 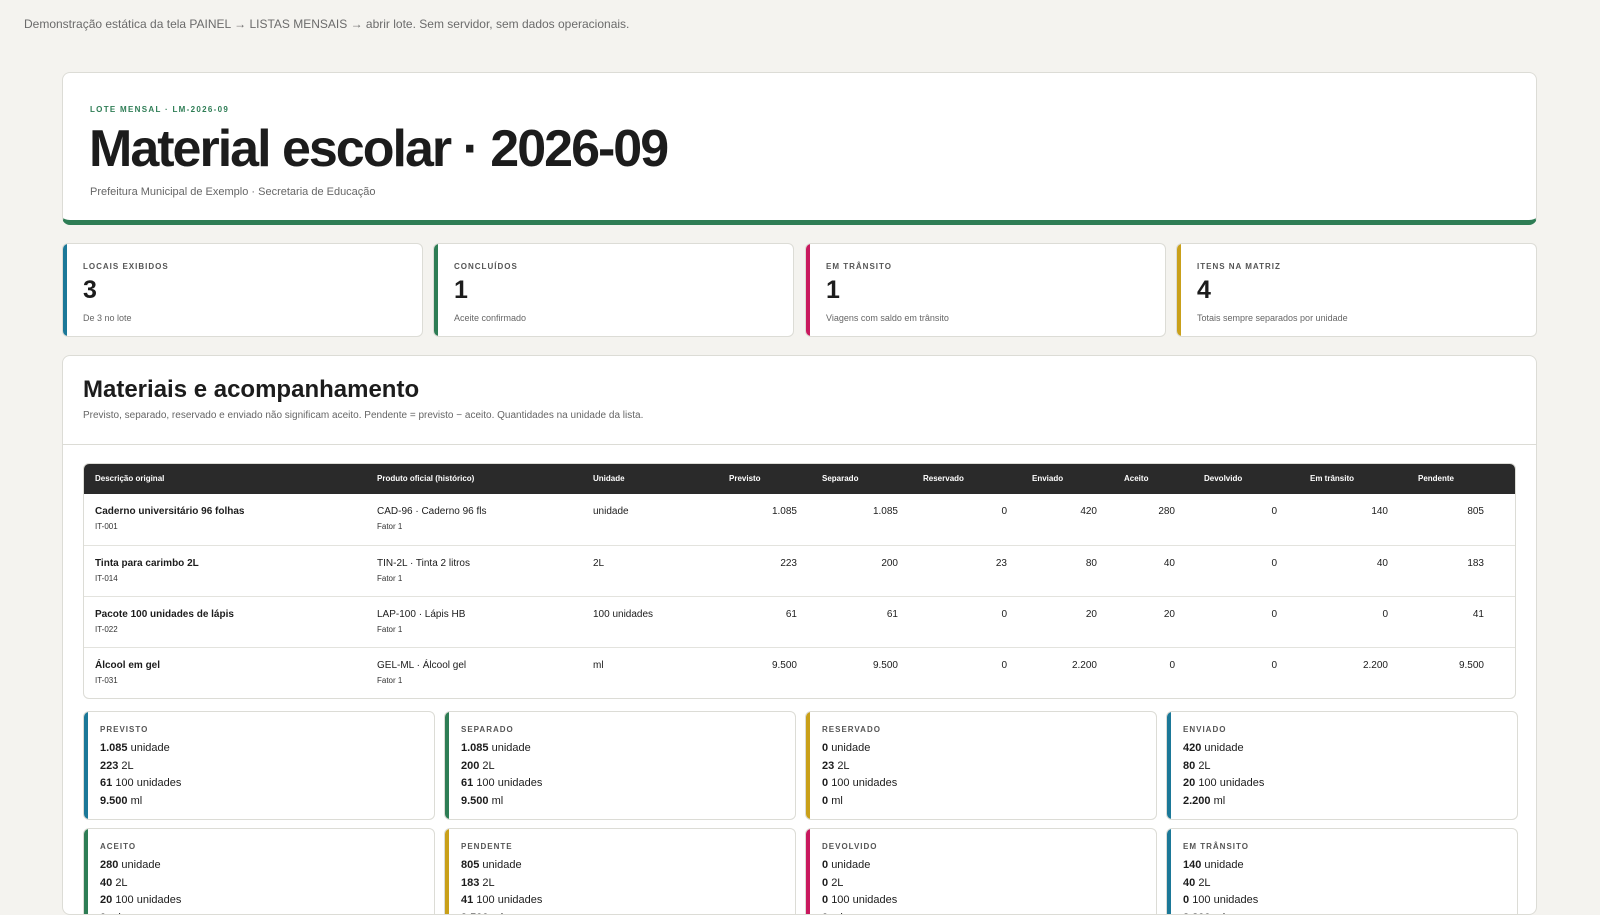 What do you see at coordinates (486, 266) in the screenshot?
I see `kpi-label: CONCLUÍDOS` at bounding box center [486, 266].